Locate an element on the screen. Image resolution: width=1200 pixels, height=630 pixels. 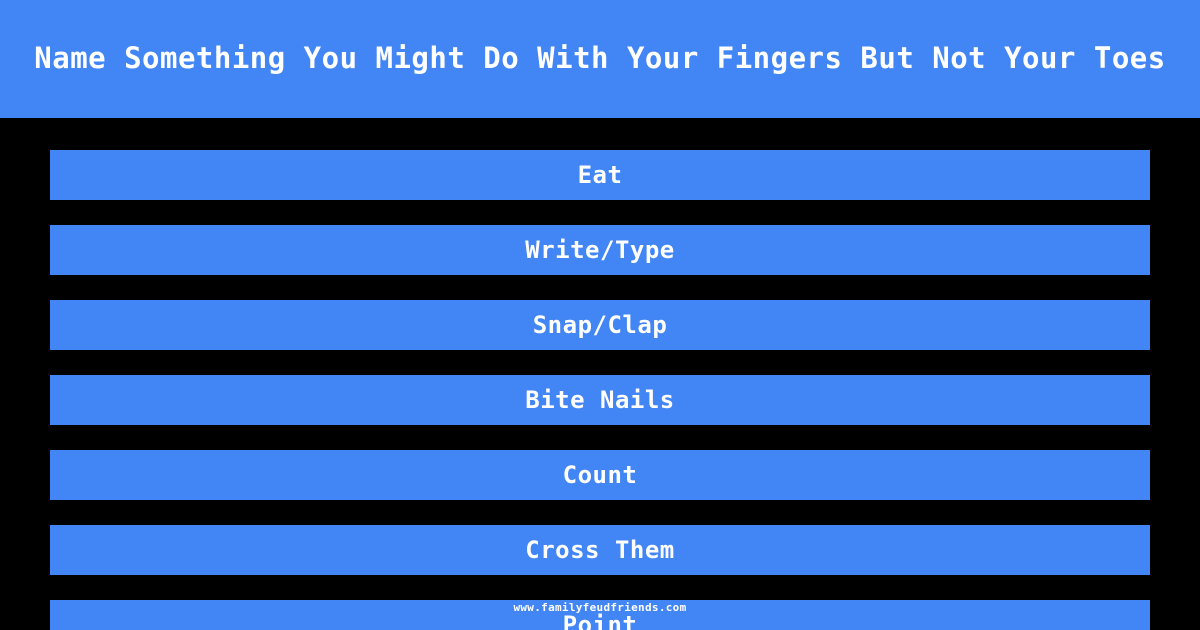
answer-row: Eat is located at coordinates (600, 175).